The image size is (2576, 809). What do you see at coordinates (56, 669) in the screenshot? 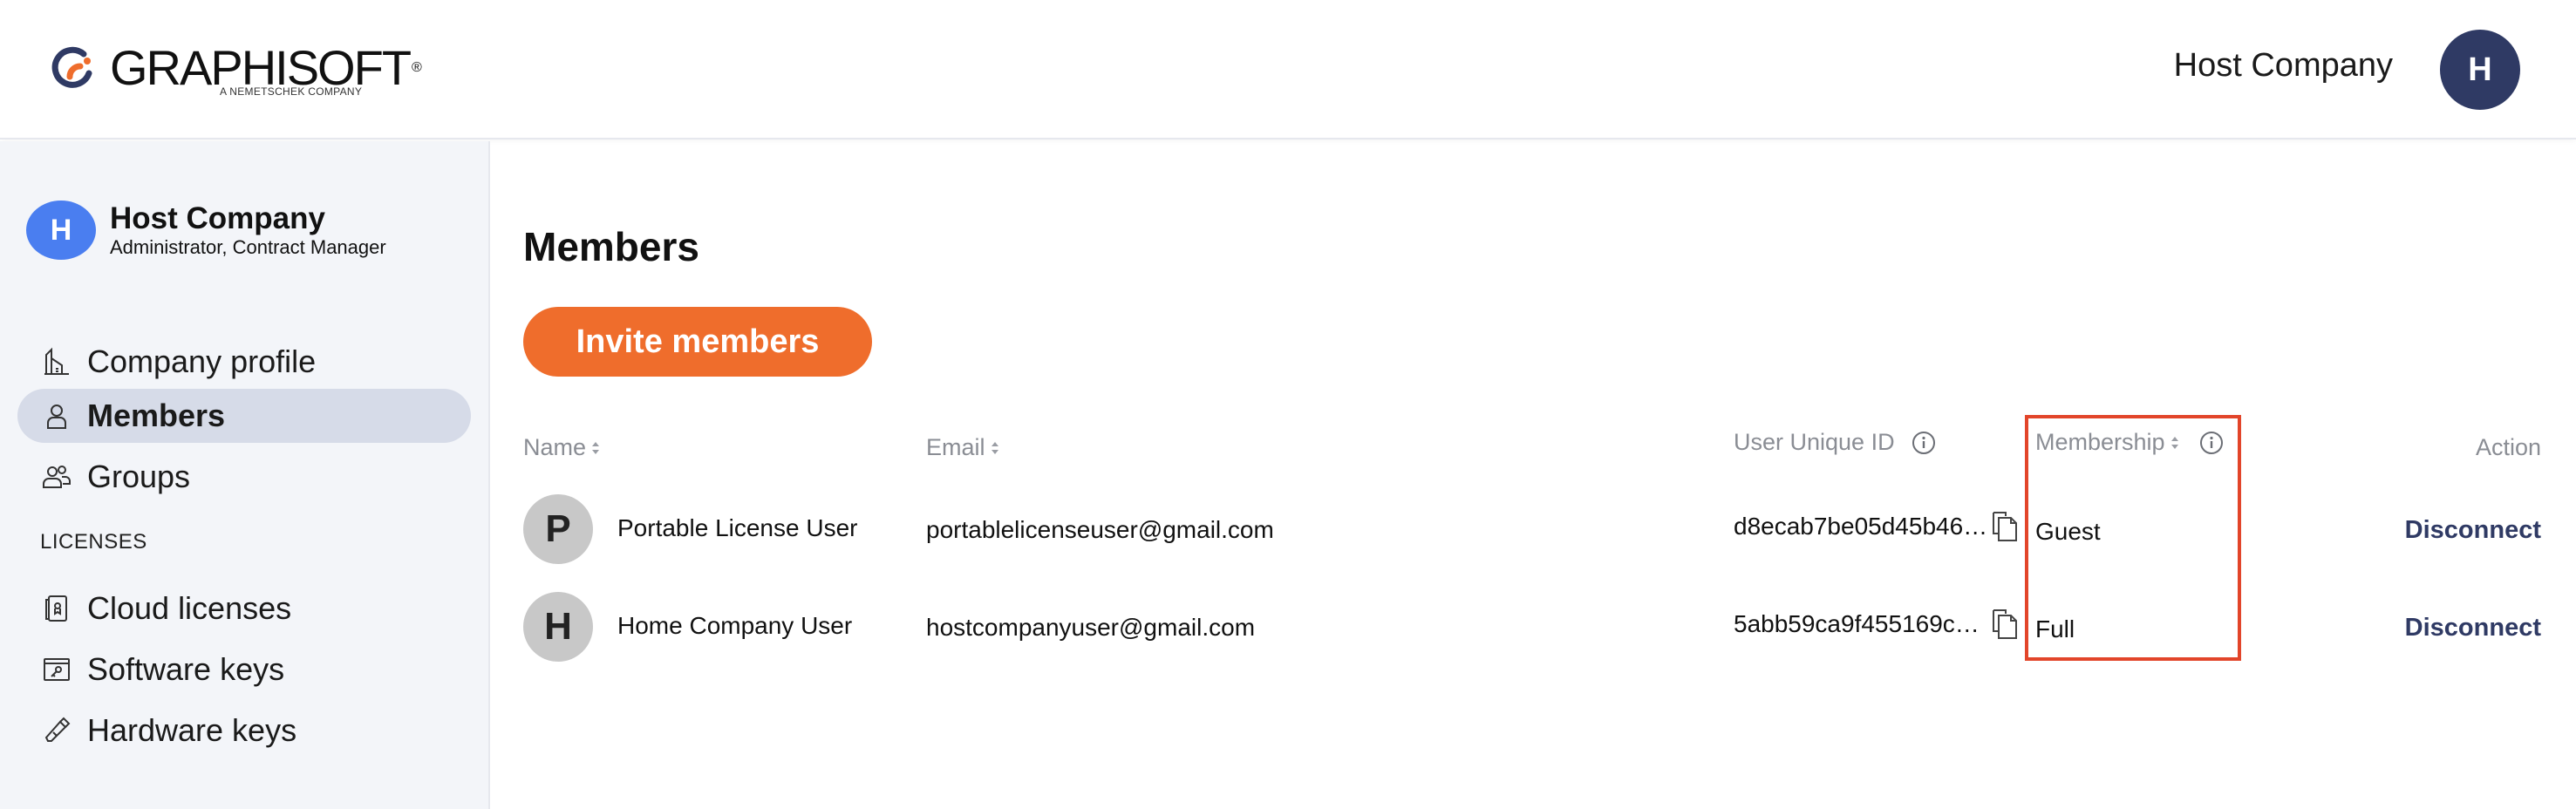
I see `software-key-icon` at bounding box center [56, 669].